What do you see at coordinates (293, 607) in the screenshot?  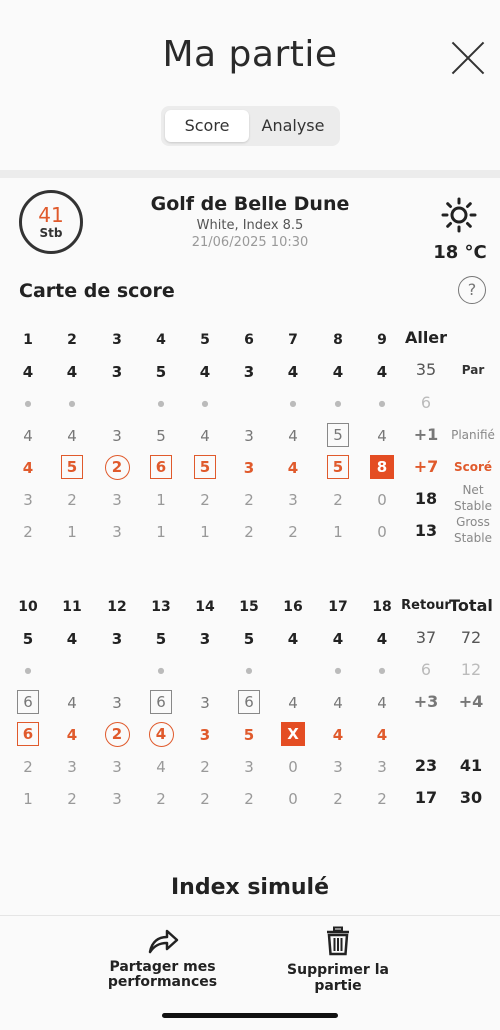 I see `hole-number: 16` at bounding box center [293, 607].